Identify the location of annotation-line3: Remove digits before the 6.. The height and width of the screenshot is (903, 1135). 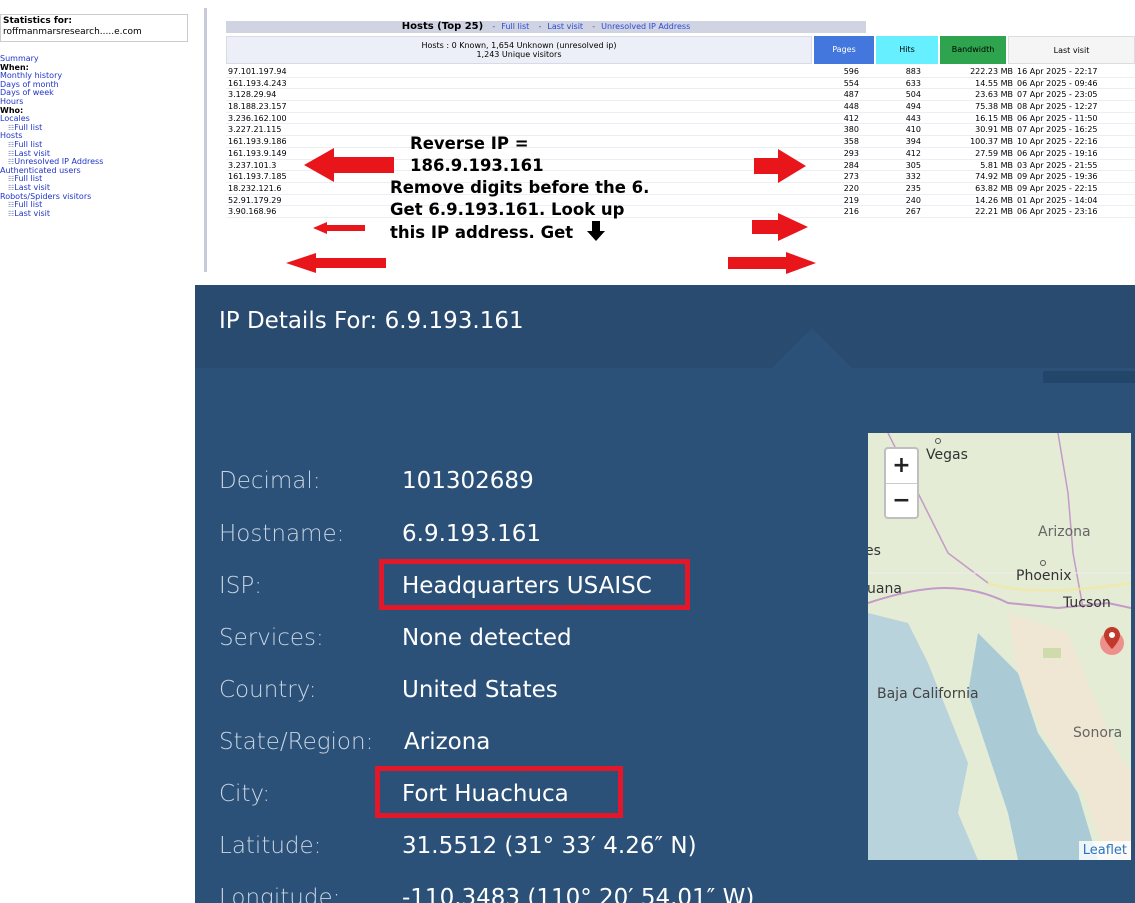
(520, 187).